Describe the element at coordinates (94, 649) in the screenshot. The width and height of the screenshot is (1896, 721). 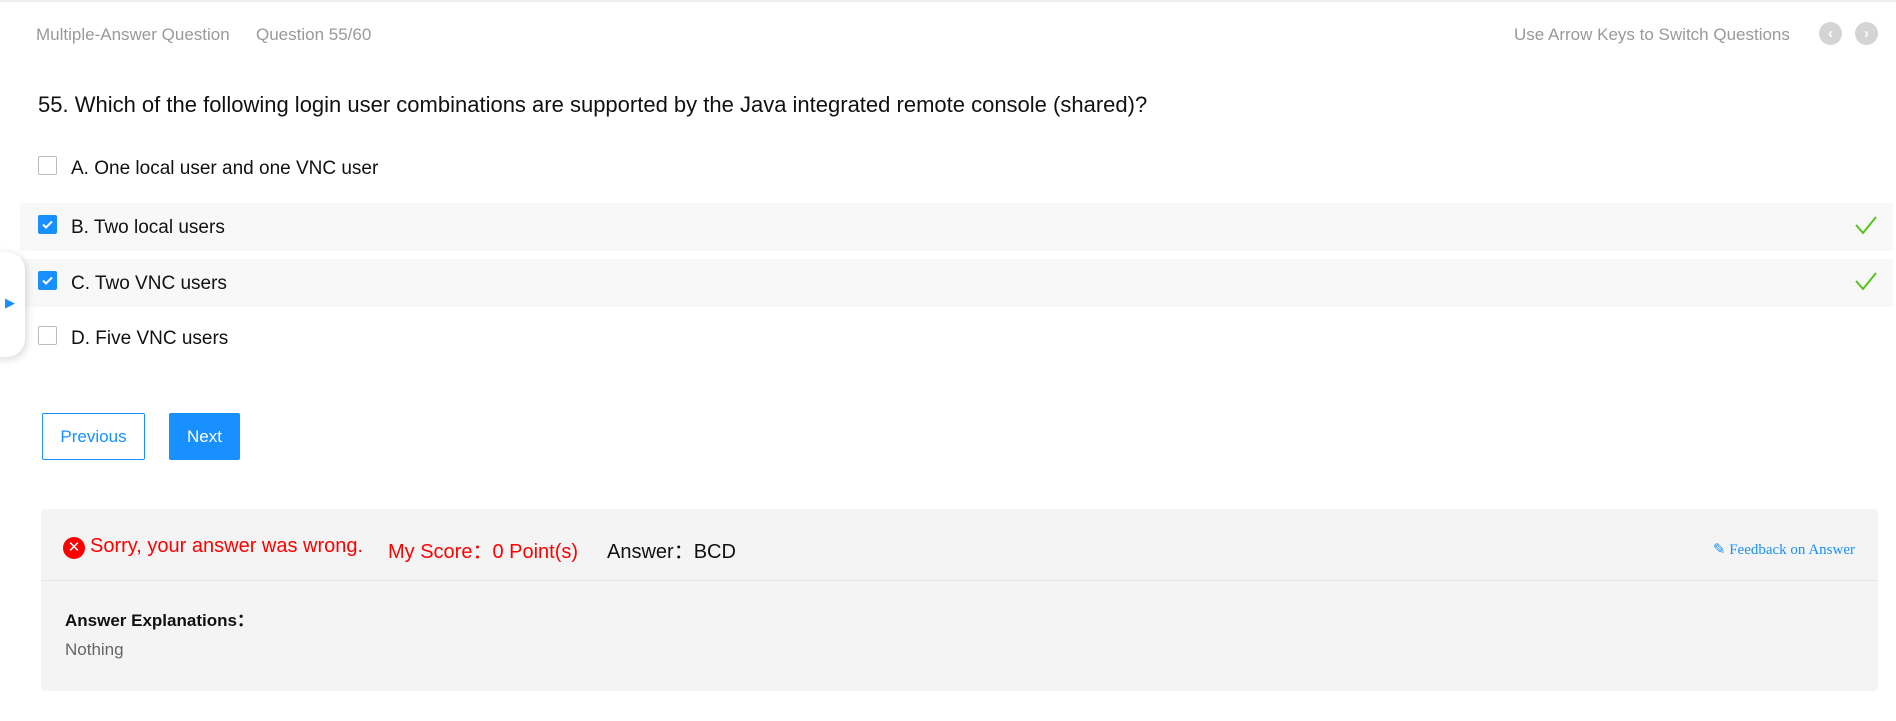
I see `explanation-text: Nothing` at that location.